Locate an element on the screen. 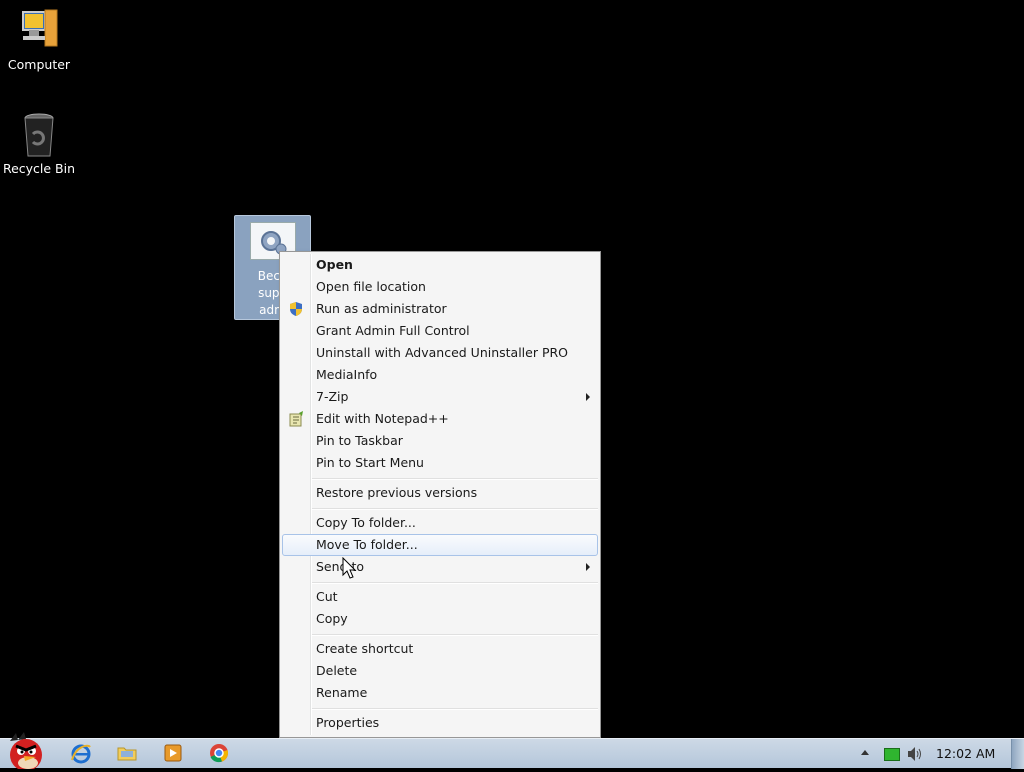 The image size is (1024, 772). show-desktop-button is located at coordinates (1017, 754).